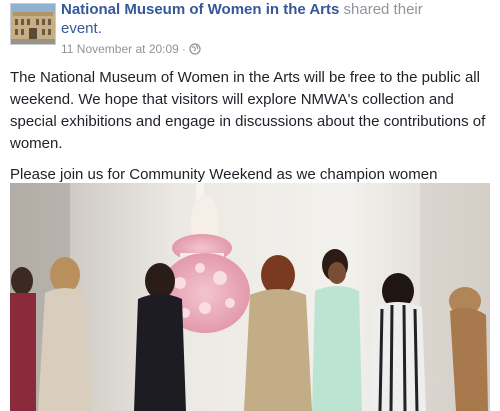 The width and height of the screenshot is (500, 411). I want to click on post-timestamp: 11 November at 20:09, so click(120, 49).